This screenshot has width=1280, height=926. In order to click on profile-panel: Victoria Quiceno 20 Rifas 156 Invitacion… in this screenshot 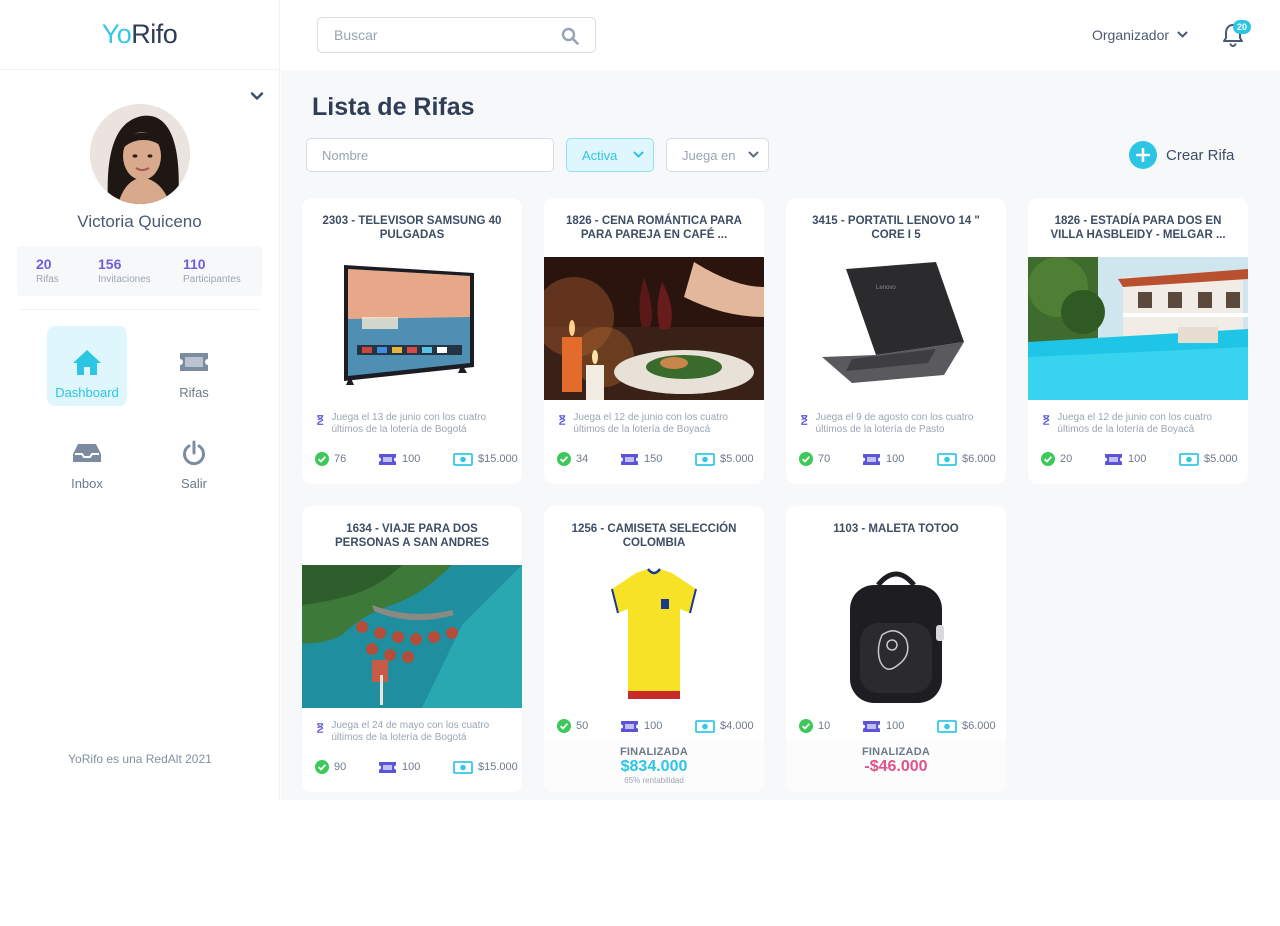, I will do `click(139, 190)`.